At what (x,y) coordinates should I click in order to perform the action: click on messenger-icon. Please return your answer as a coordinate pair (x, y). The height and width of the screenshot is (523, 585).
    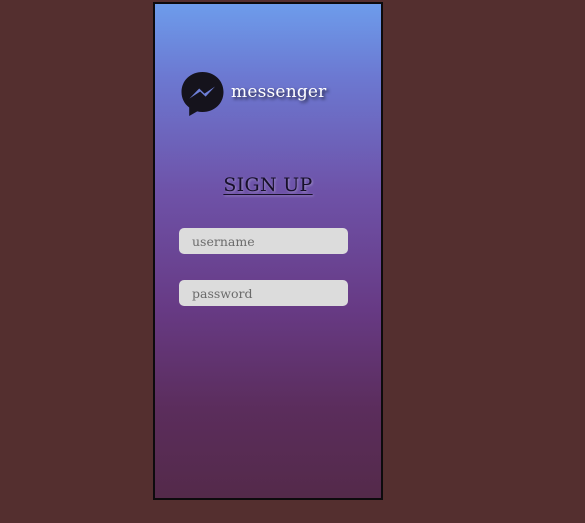
    Looking at the image, I should click on (202, 94).